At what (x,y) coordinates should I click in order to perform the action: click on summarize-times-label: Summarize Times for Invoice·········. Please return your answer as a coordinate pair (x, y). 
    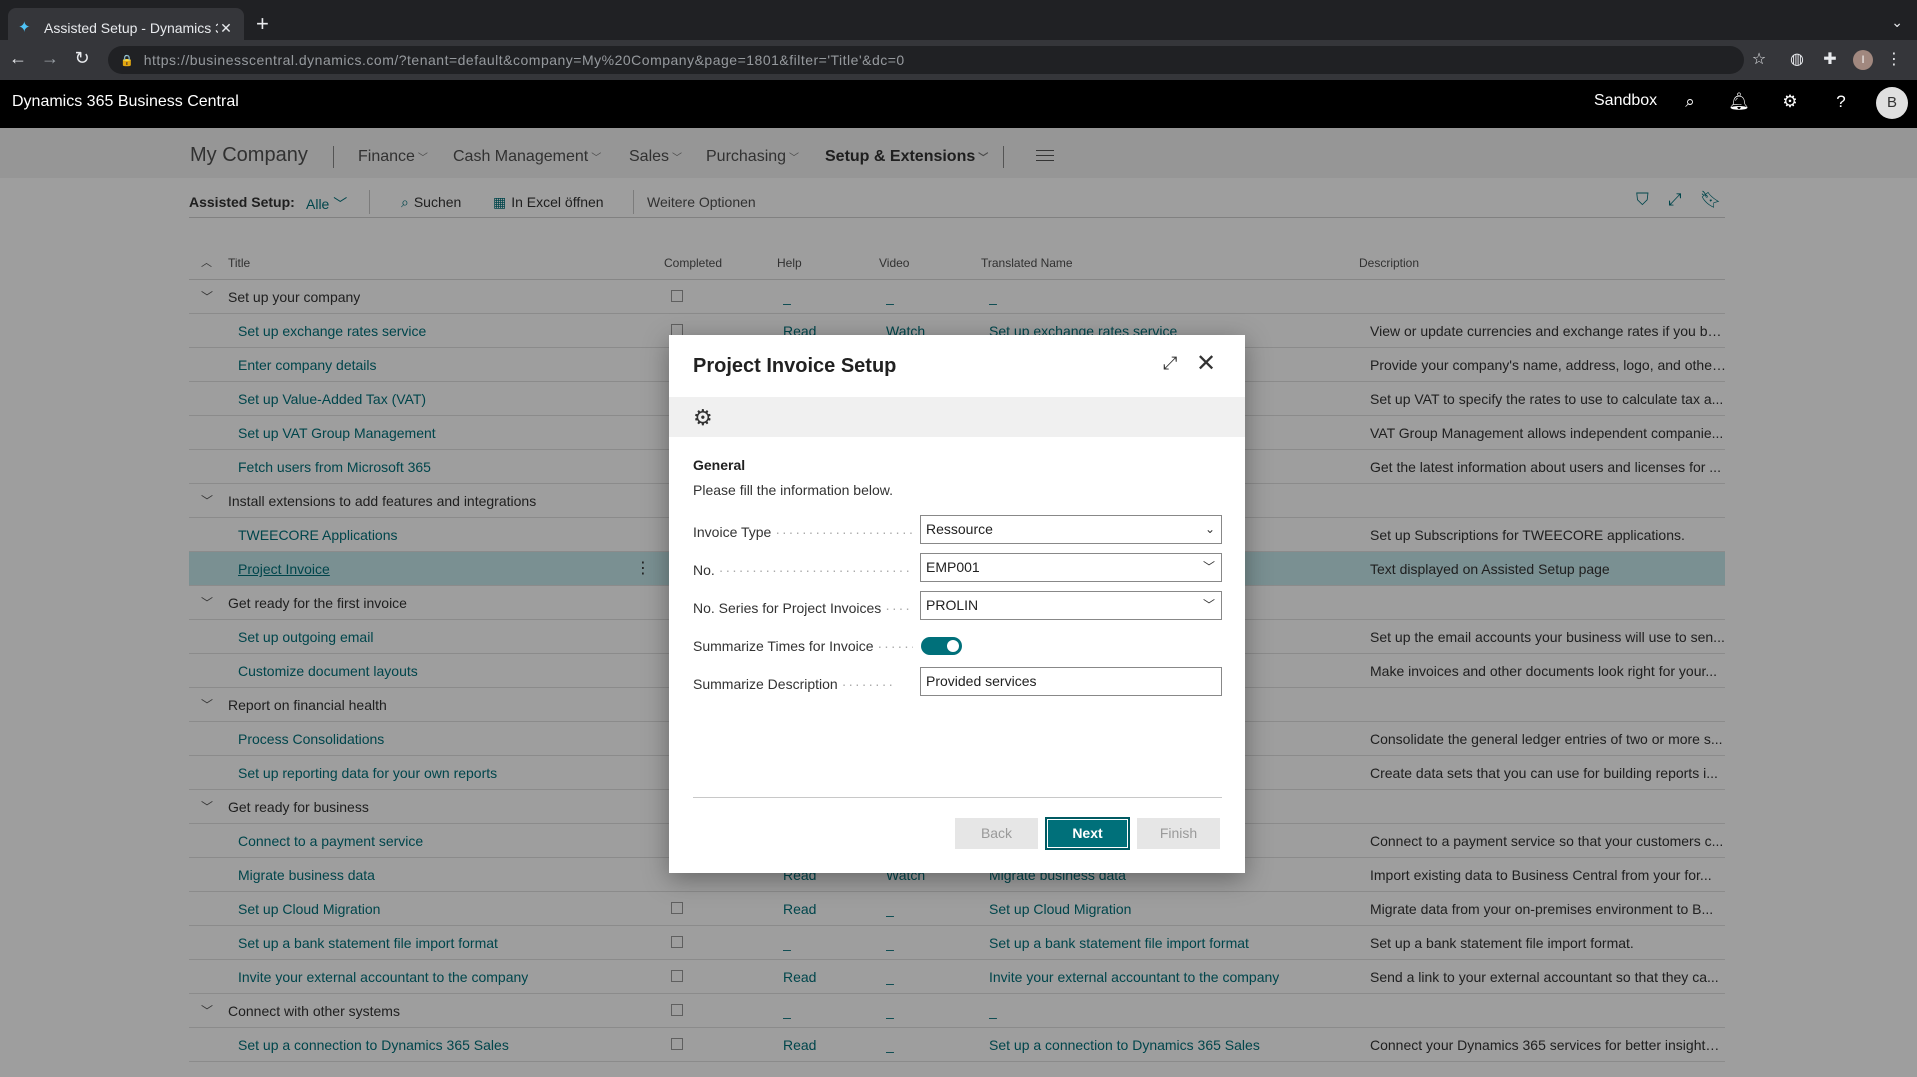
    Looking at the image, I should click on (803, 646).